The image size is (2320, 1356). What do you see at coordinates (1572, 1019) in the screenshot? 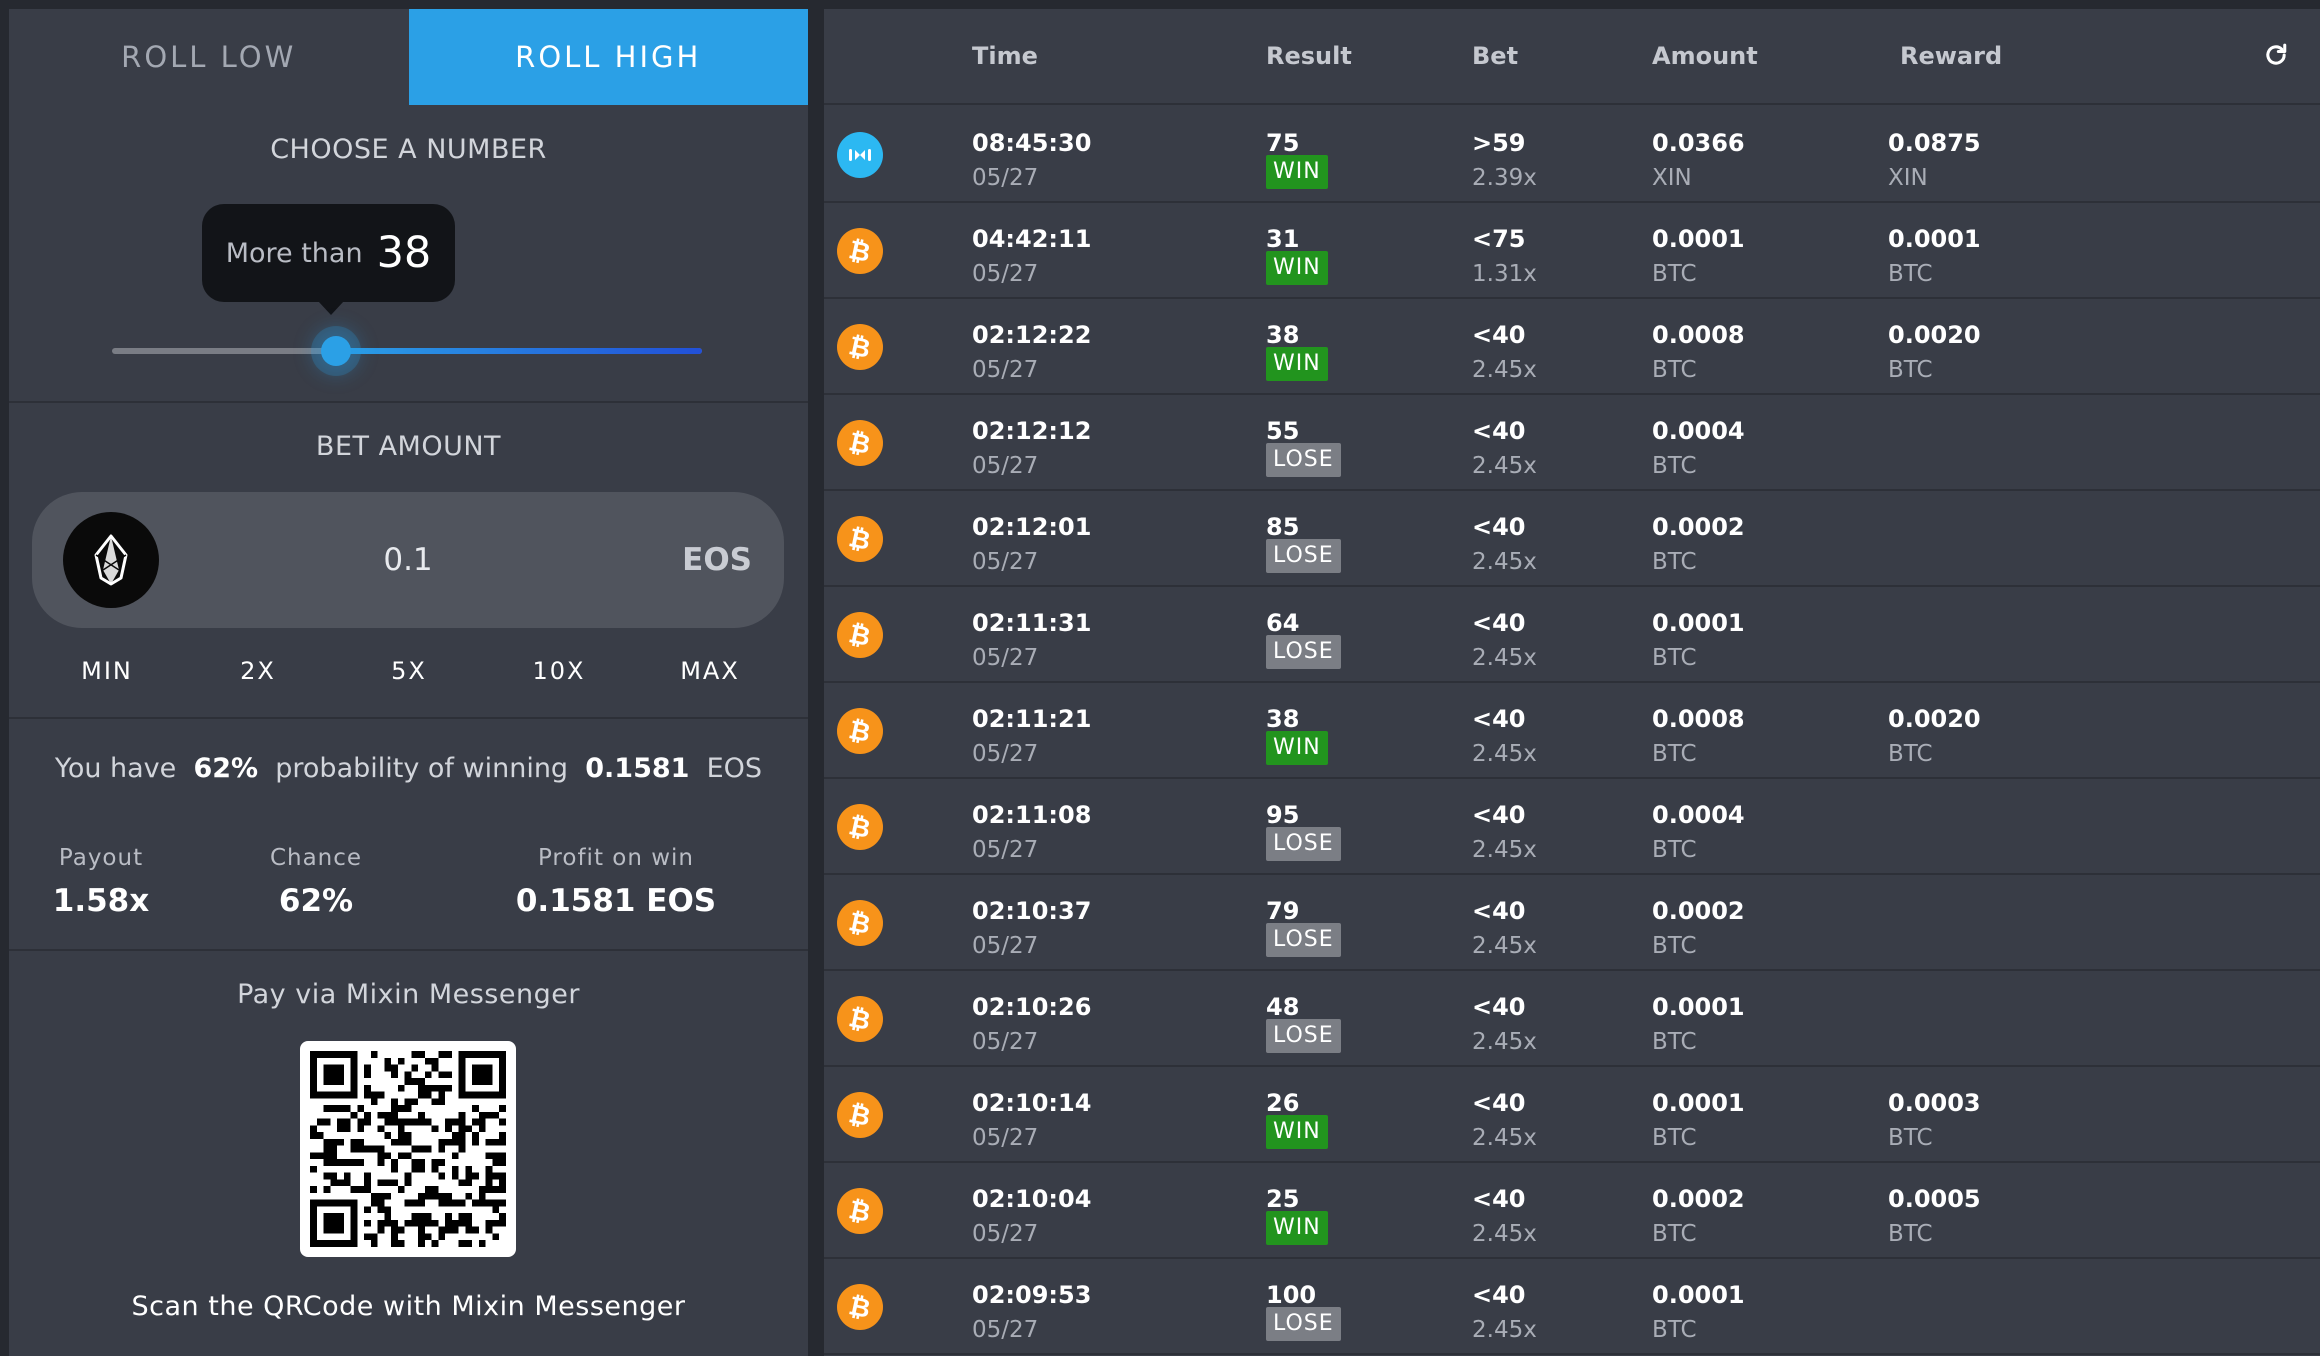
I see `table-row: ₿ 02:10:26 05/27 48 LOSE <40 2.45x 0.0001 BTC` at bounding box center [1572, 1019].